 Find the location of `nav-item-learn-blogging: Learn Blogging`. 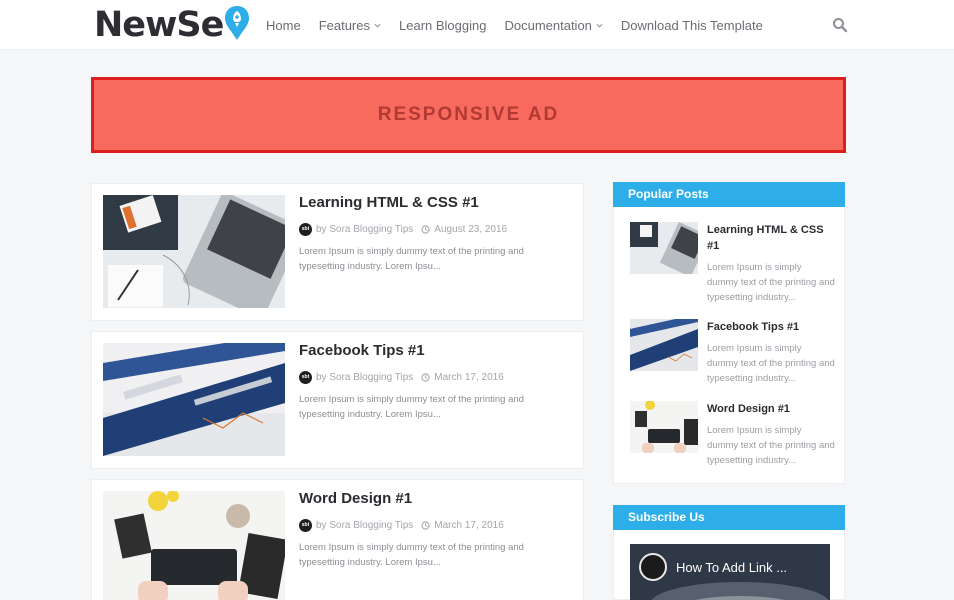

nav-item-learn-blogging: Learn Blogging is located at coordinates (442, 25).